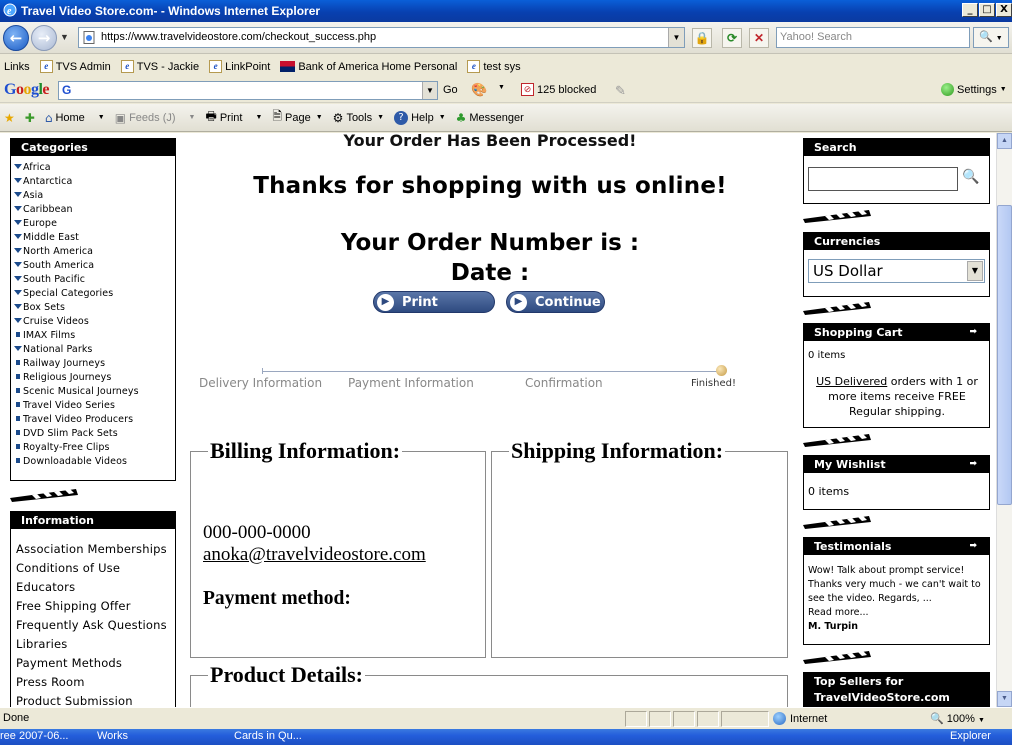 This screenshot has width=1012, height=745. What do you see at coordinates (94, 462) in the screenshot?
I see `category-link: Downloadable Videos` at bounding box center [94, 462].